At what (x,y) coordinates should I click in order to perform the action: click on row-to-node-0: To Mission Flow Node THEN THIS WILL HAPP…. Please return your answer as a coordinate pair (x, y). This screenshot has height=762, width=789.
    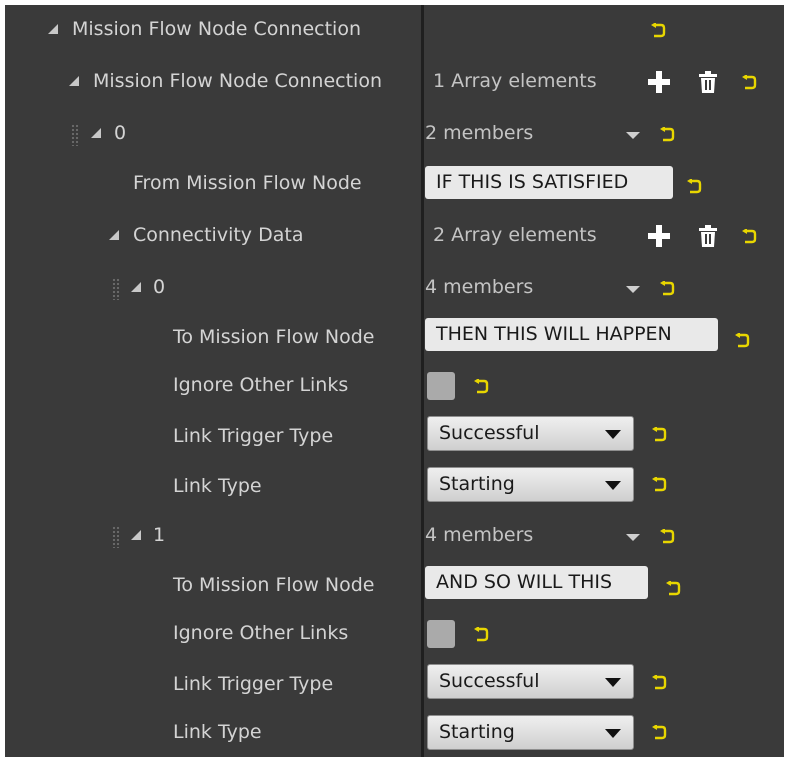
    Looking at the image, I should click on (394, 340).